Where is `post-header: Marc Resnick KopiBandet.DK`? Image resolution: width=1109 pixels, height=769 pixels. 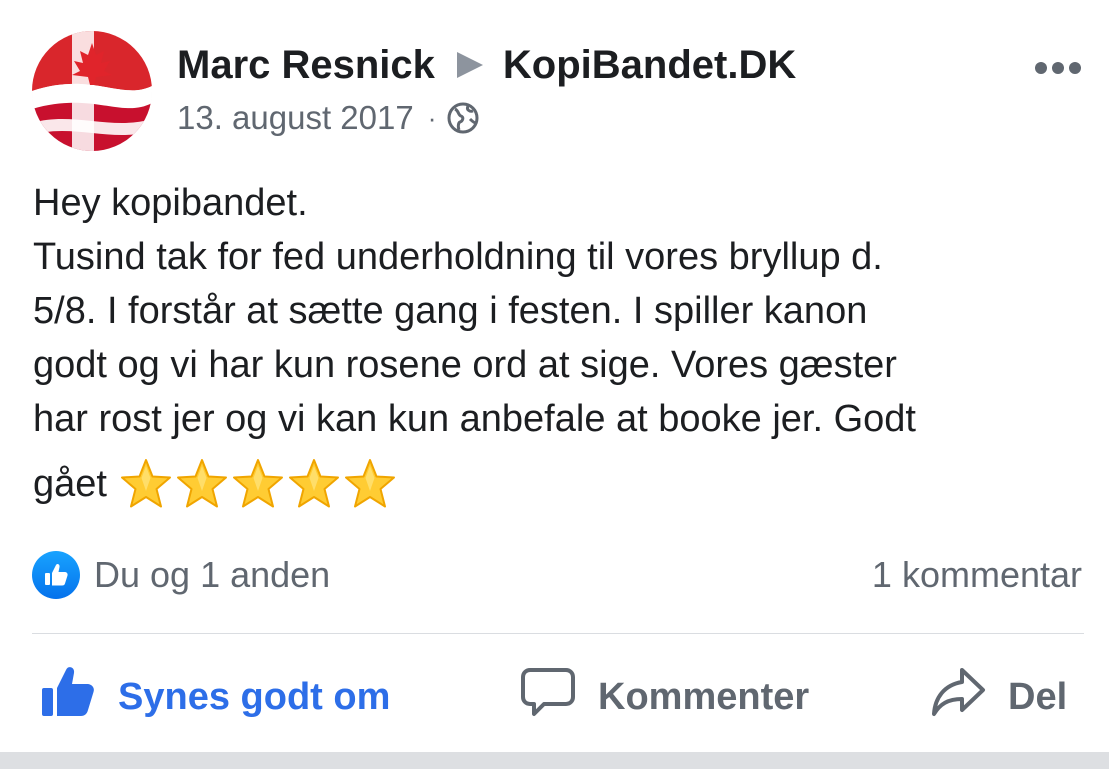
post-header: Marc Resnick KopiBandet.DK is located at coordinates (486, 65).